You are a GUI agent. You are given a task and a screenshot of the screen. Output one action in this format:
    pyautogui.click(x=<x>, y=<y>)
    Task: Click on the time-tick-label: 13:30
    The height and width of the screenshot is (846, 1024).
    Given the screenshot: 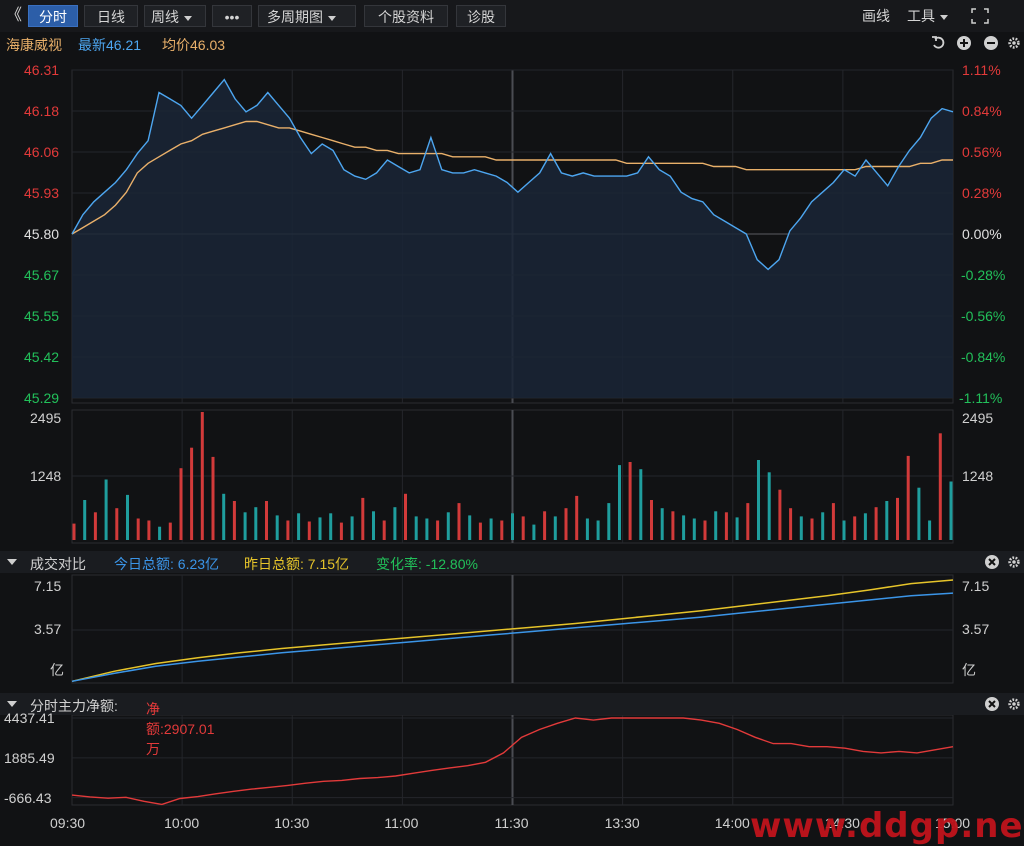 What is the action you would take?
    pyautogui.click(x=622, y=823)
    